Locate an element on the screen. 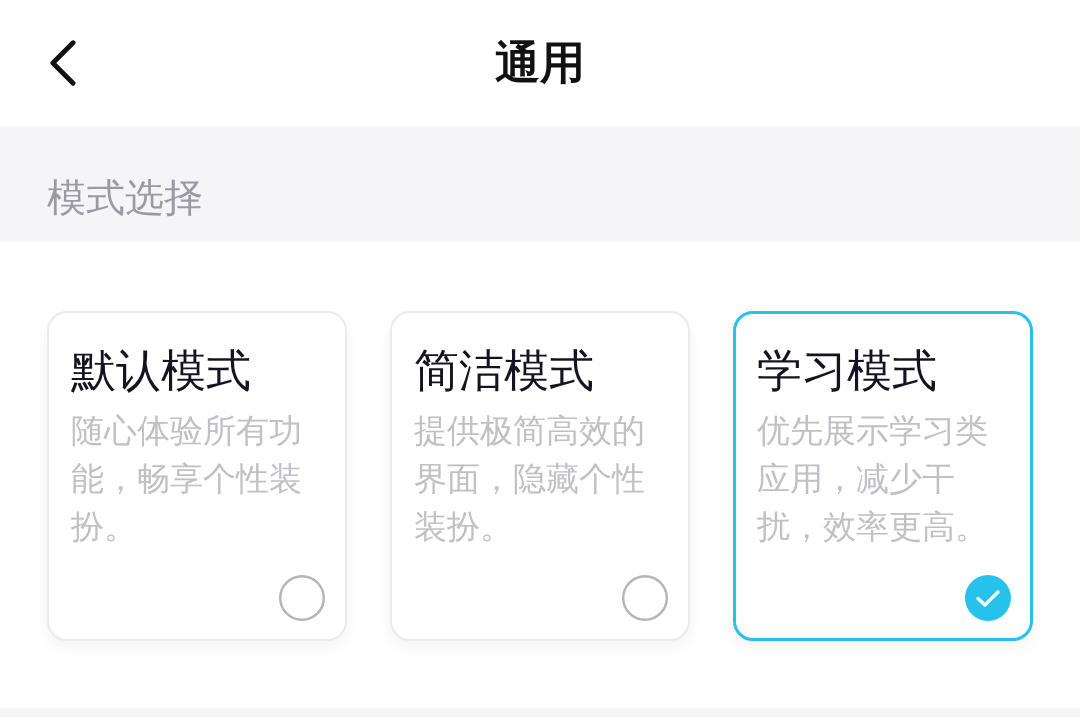  mode-card: 简洁模式 提供极简高效的界面，隐藏个性装扮。 is located at coordinates (540, 476).